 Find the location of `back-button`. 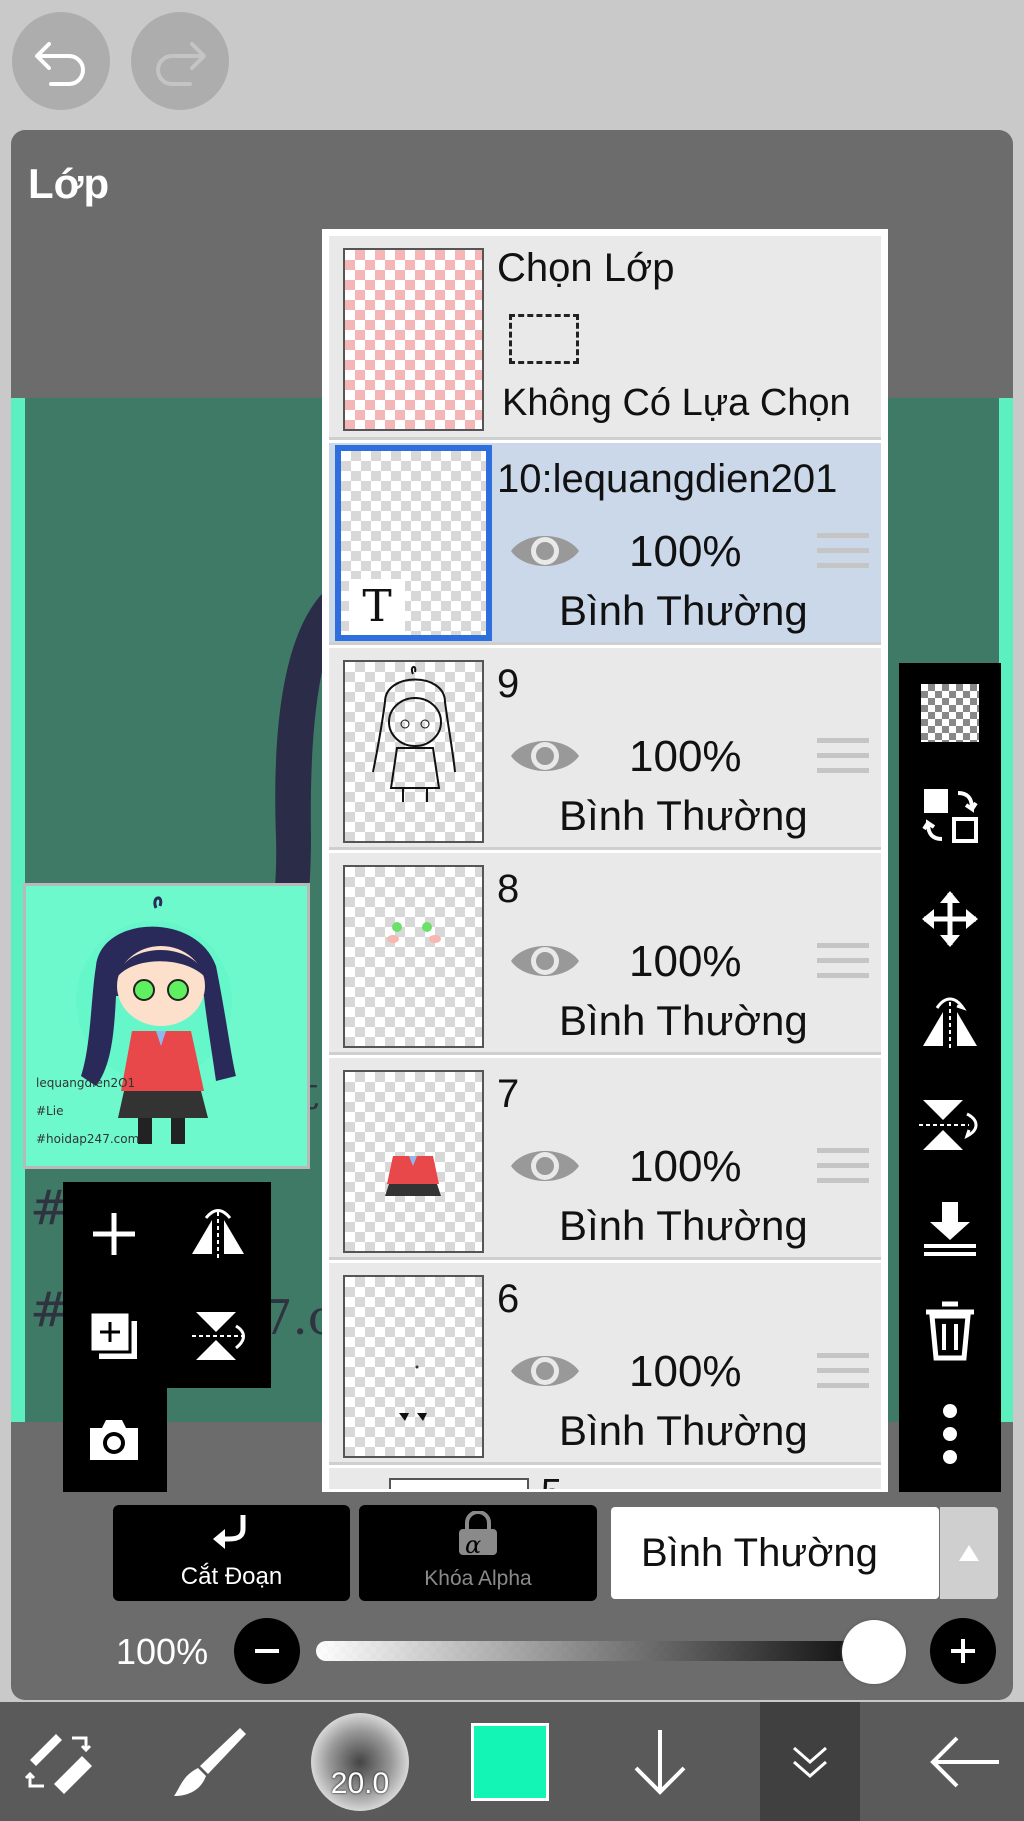

back-button is located at coordinates (965, 1761).